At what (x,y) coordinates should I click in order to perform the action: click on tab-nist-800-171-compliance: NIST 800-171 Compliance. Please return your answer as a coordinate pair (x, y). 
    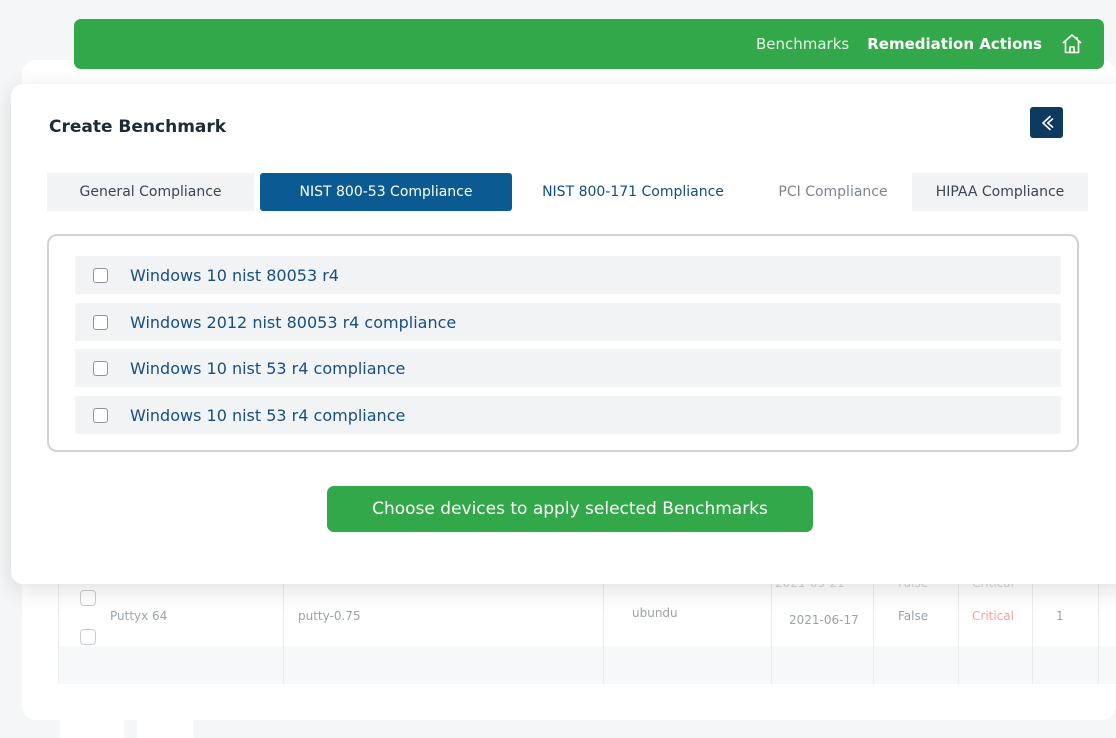
    Looking at the image, I should click on (633, 192).